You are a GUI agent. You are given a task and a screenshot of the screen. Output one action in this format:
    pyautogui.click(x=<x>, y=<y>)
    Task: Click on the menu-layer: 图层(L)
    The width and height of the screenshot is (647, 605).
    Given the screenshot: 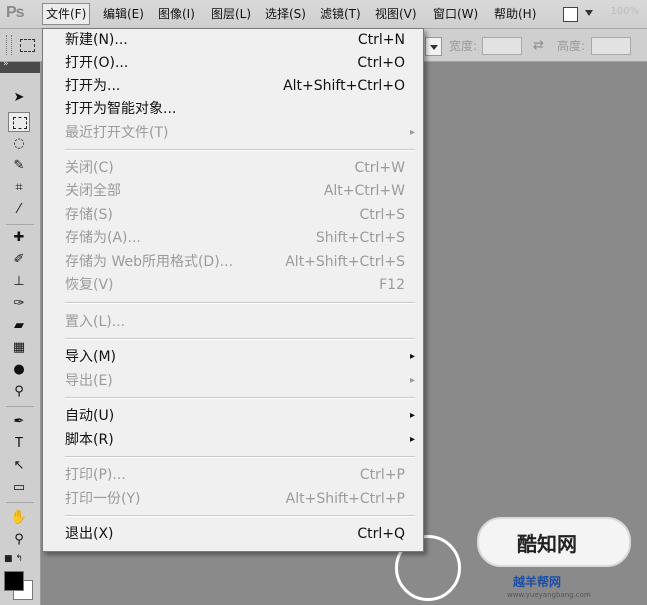 What is the action you would take?
    pyautogui.click(x=231, y=14)
    